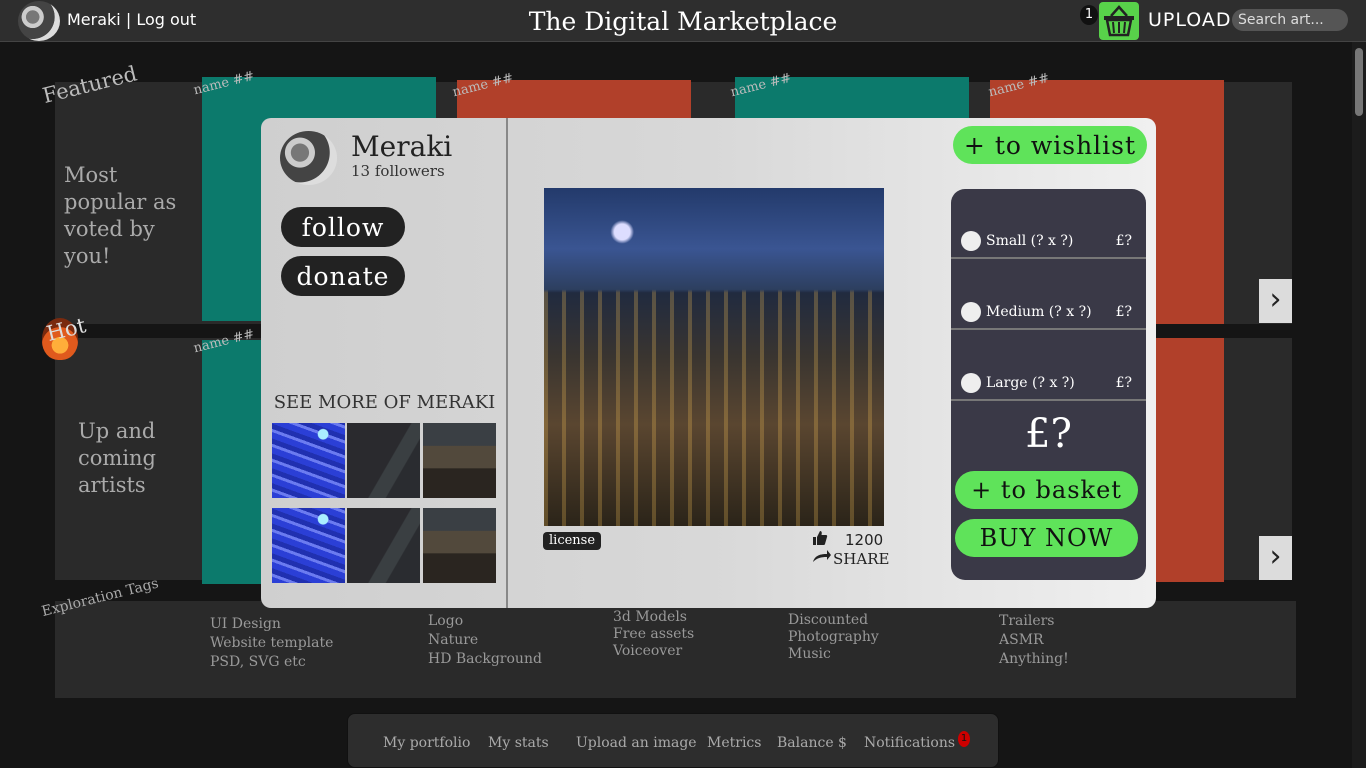  I want to click on share-arrow-icon, so click(822, 558).